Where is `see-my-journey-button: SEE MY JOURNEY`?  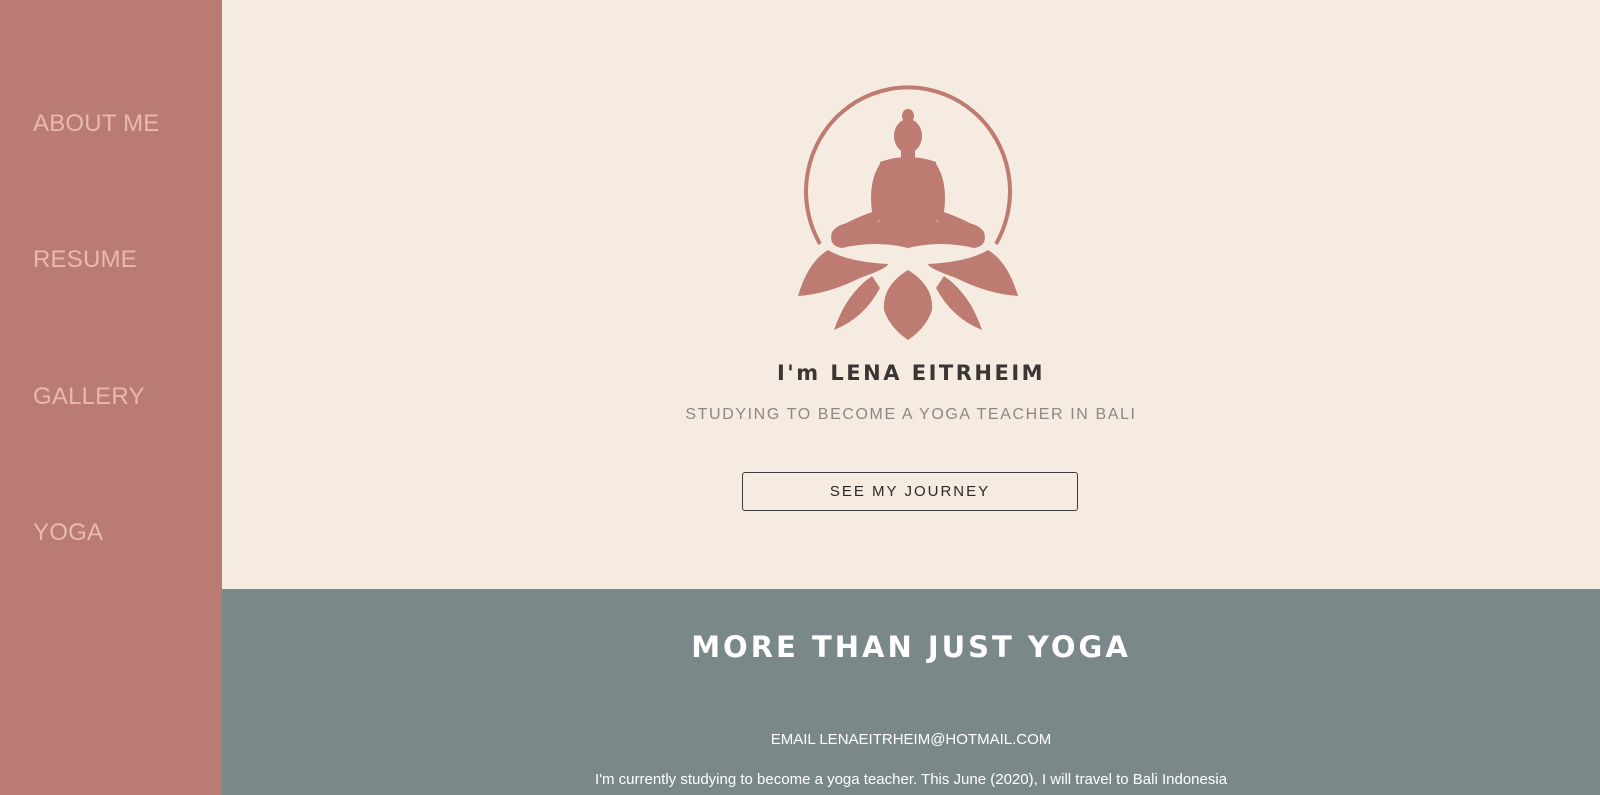
see-my-journey-button: SEE MY JOURNEY is located at coordinates (910, 491).